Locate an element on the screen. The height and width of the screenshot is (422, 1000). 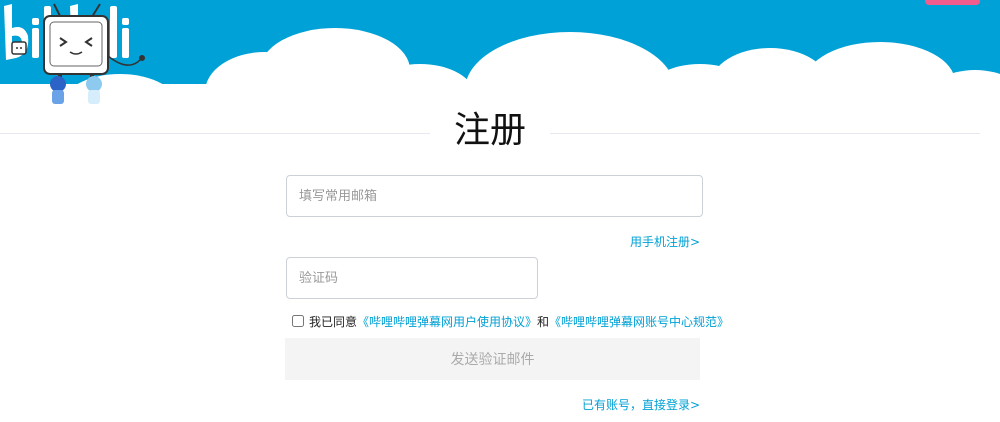
send-verification-email-button: 发送验证邮件 is located at coordinates (492, 359).